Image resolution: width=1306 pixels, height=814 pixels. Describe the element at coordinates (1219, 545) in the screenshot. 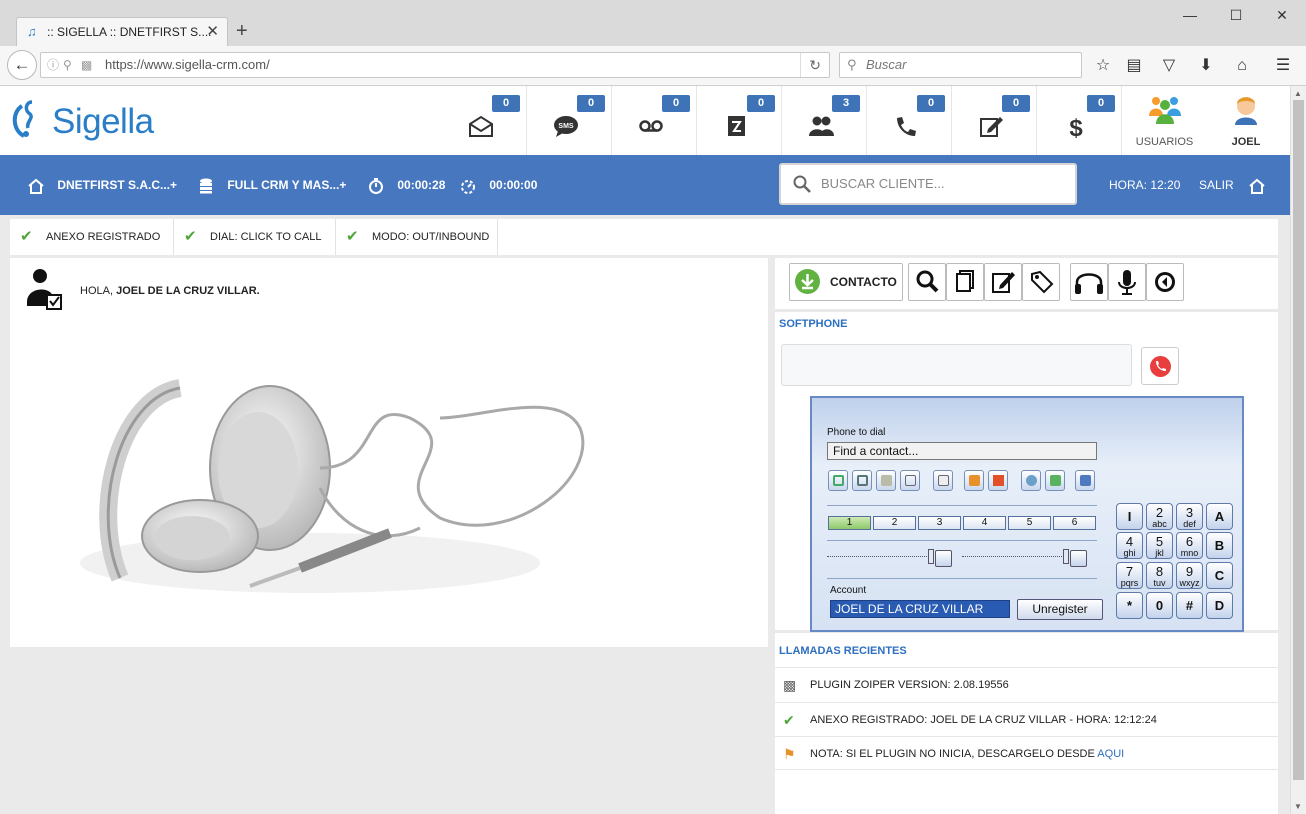

I see `keypad-key: B` at that location.